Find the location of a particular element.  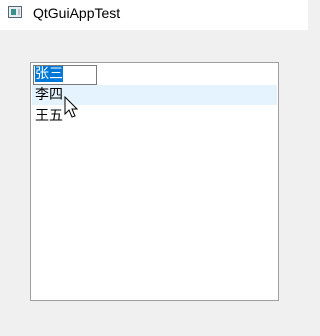

list-item-label: 王五 is located at coordinates (49, 116).